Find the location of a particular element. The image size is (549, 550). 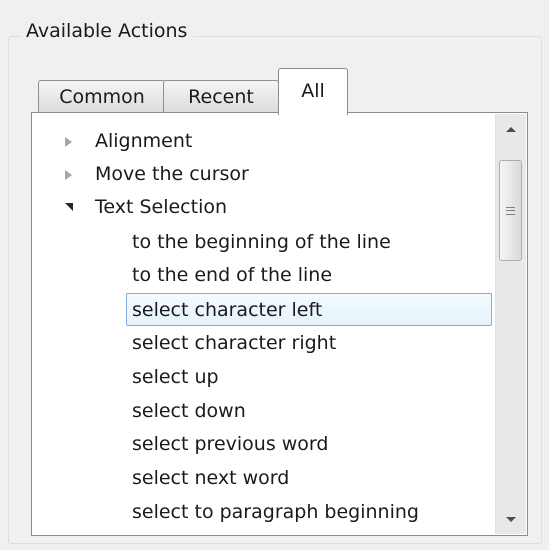

tab-common-label: Common is located at coordinates (102, 97).